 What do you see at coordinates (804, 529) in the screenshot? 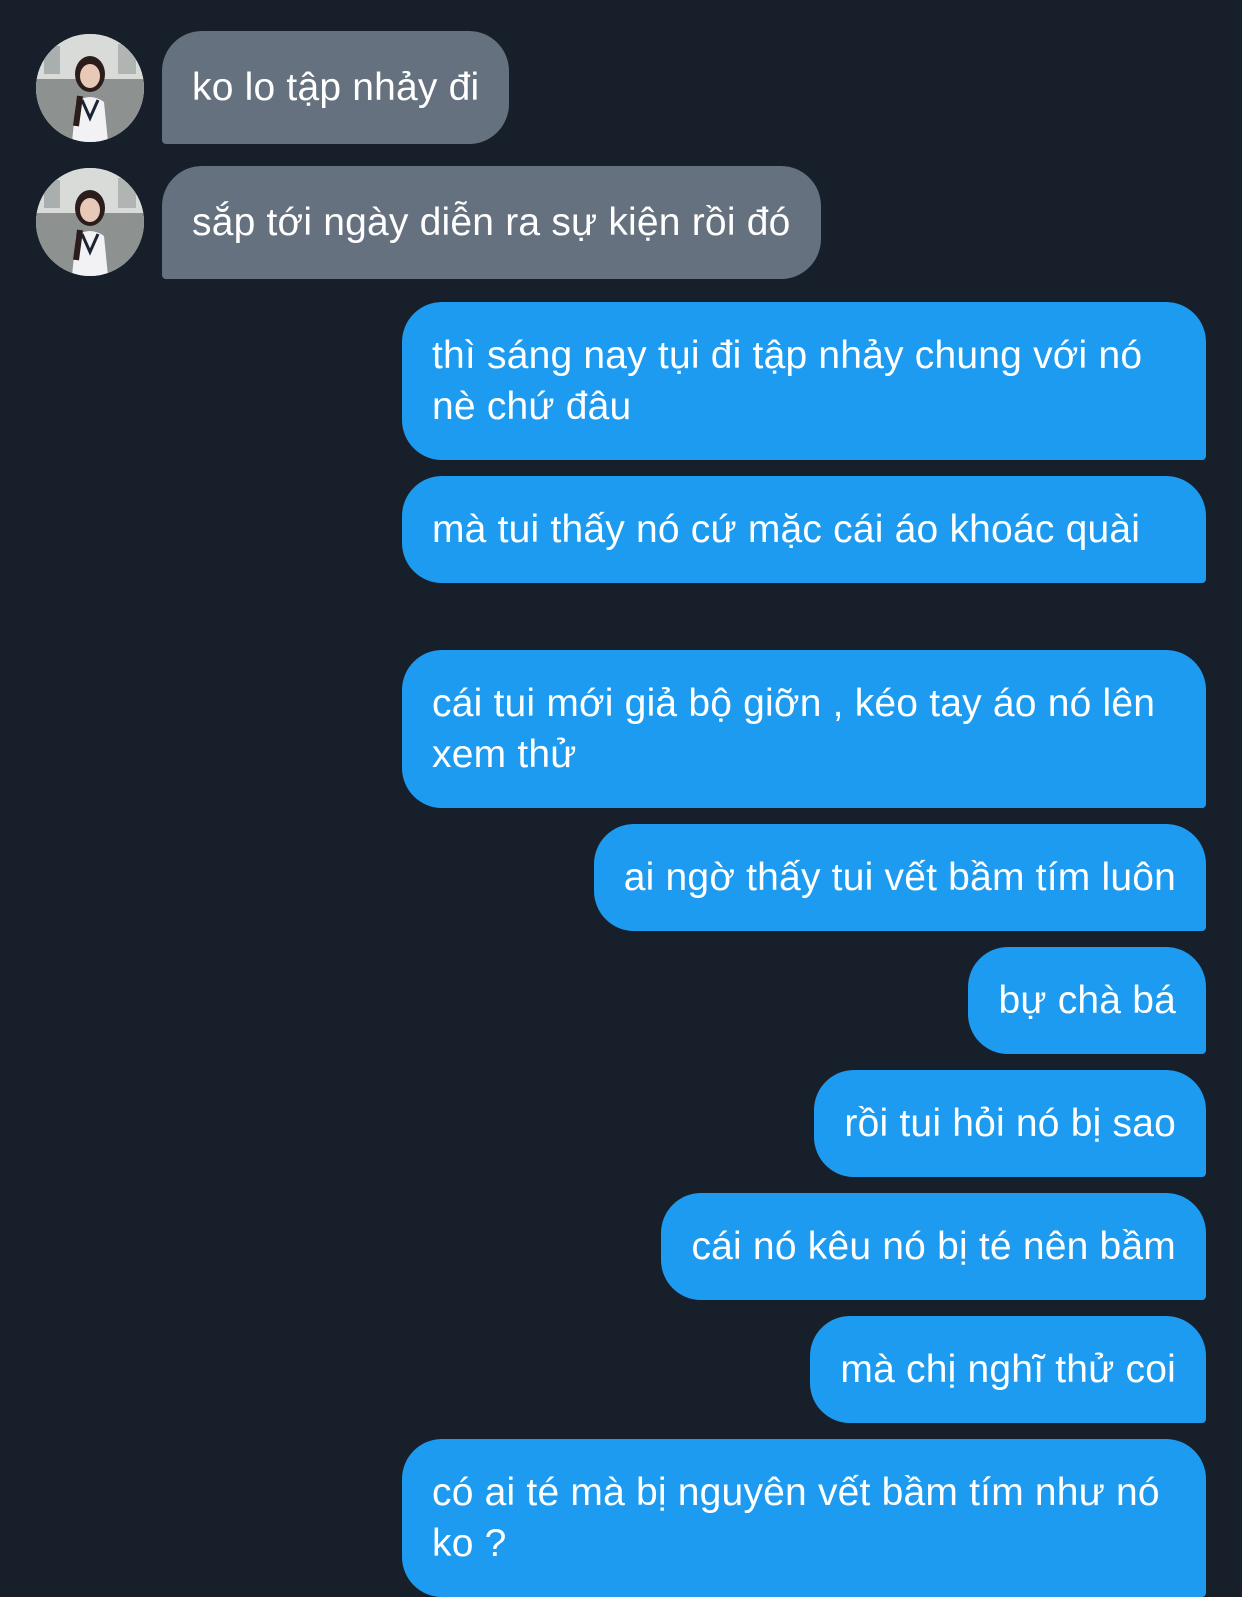
I see `outgoing-message: mà tui thấy nó cứ mặc cái áo khoác quài` at bounding box center [804, 529].